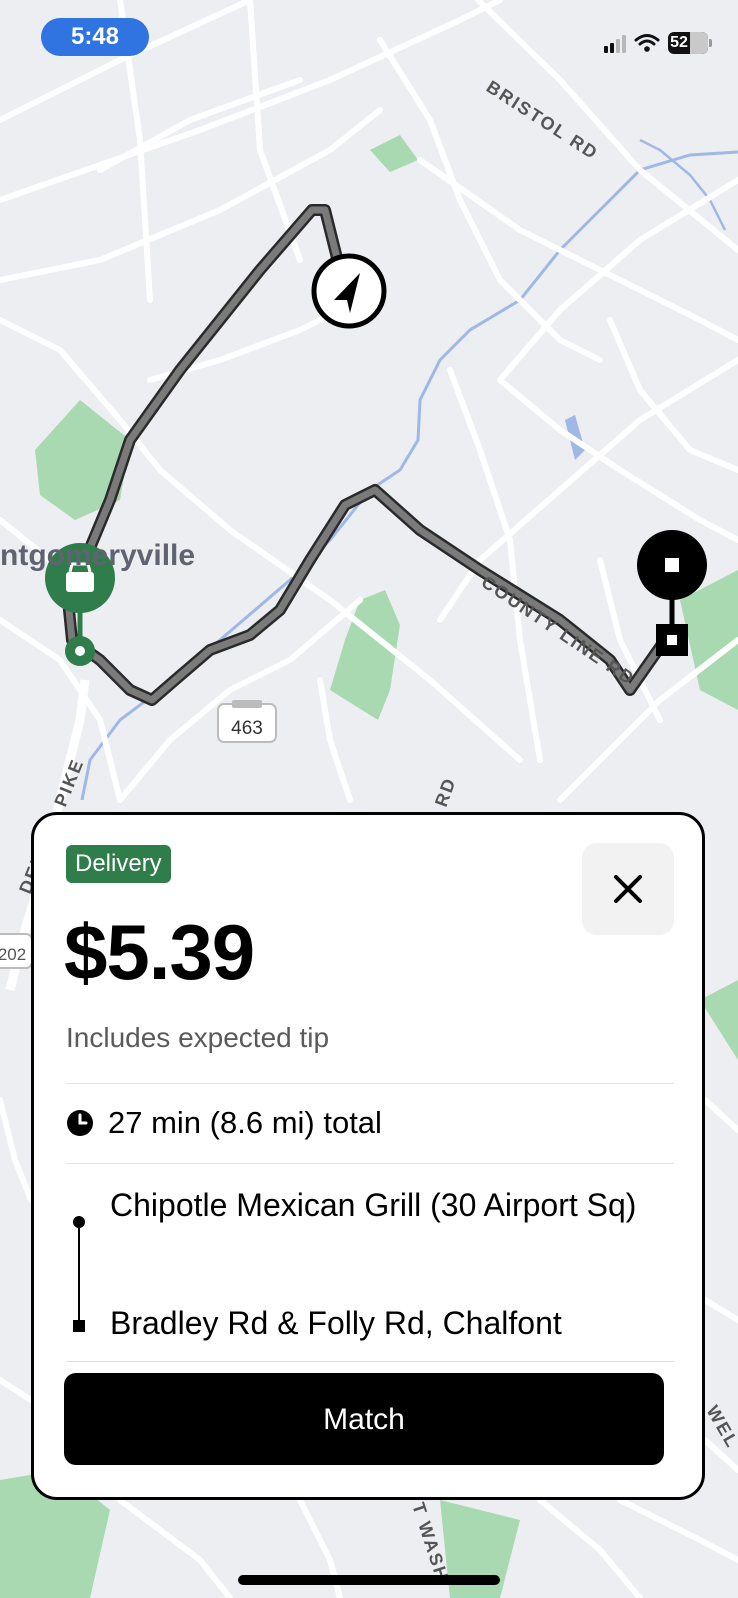 The width and height of the screenshot is (738, 1598). I want to click on town-label: ntgomeryville, so click(97, 555).